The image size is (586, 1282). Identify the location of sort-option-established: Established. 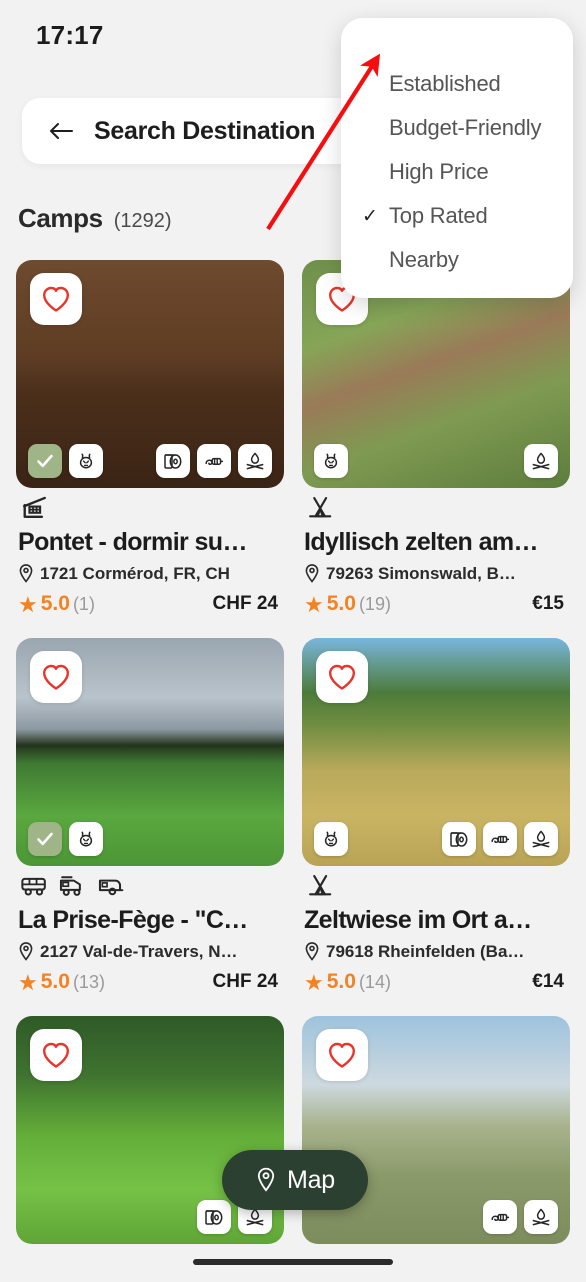
(457, 84).